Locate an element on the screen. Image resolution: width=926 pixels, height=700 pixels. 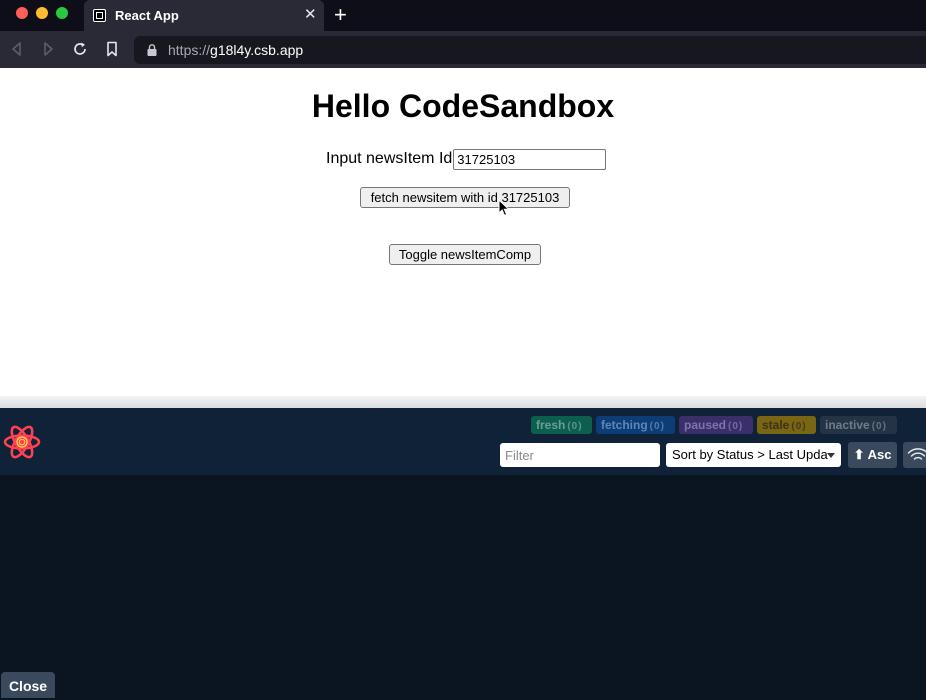
badge-stale: stale (0) is located at coordinates (786, 425).